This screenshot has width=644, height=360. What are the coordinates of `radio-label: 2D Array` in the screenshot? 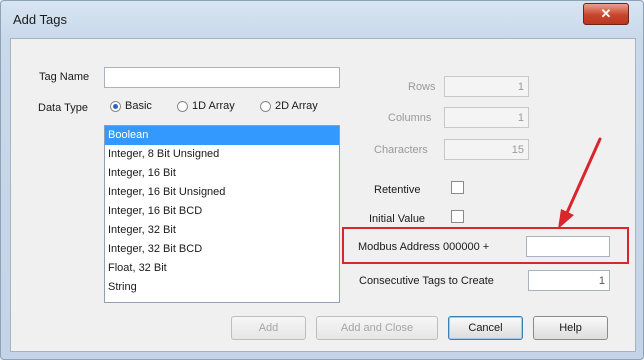 It's located at (296, 106).